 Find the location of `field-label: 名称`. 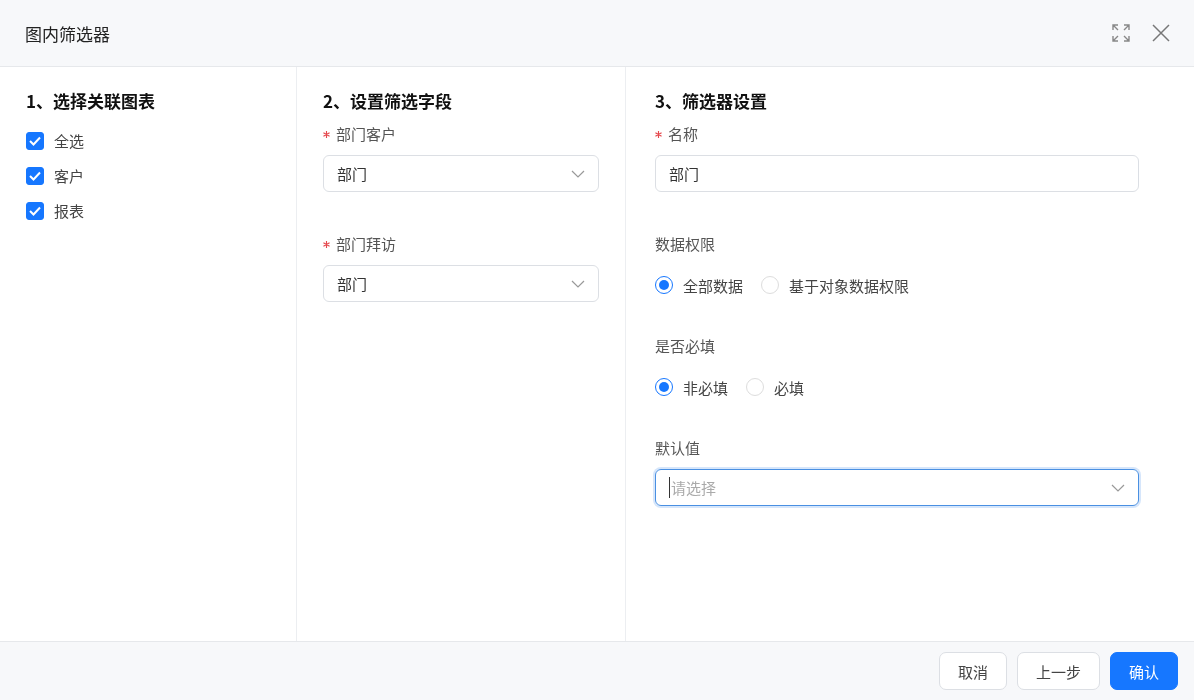

field-label: 名称 is located at coordinates (683, 134).